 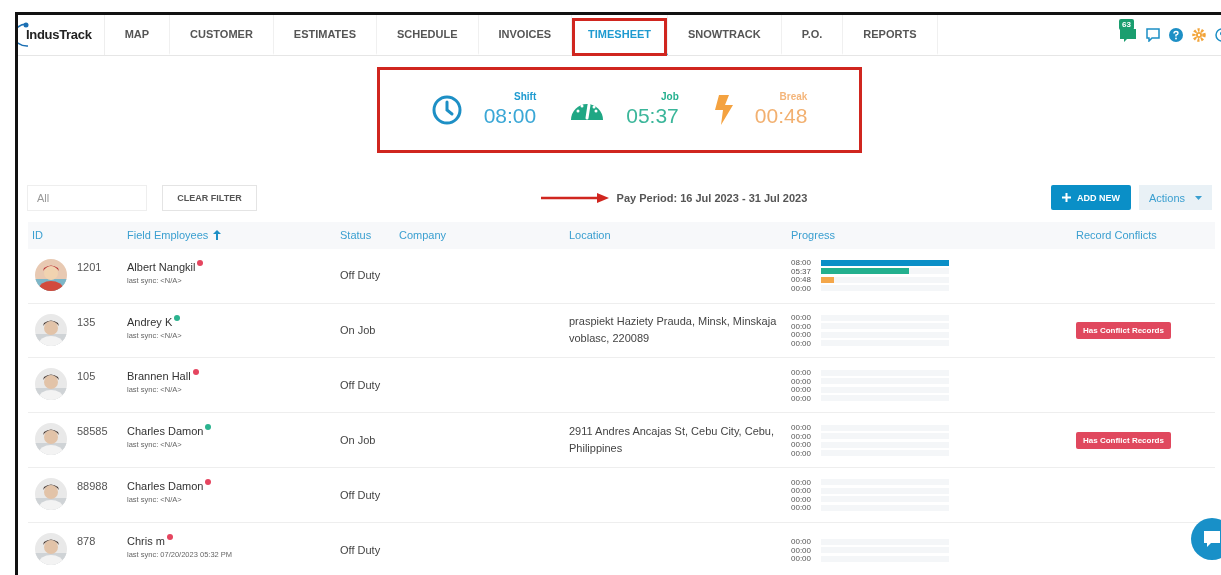 What do you see at coordinates (802, 280) in the screenshot?
I see `progress-time: 00:48` at bounding box center [802, 280].